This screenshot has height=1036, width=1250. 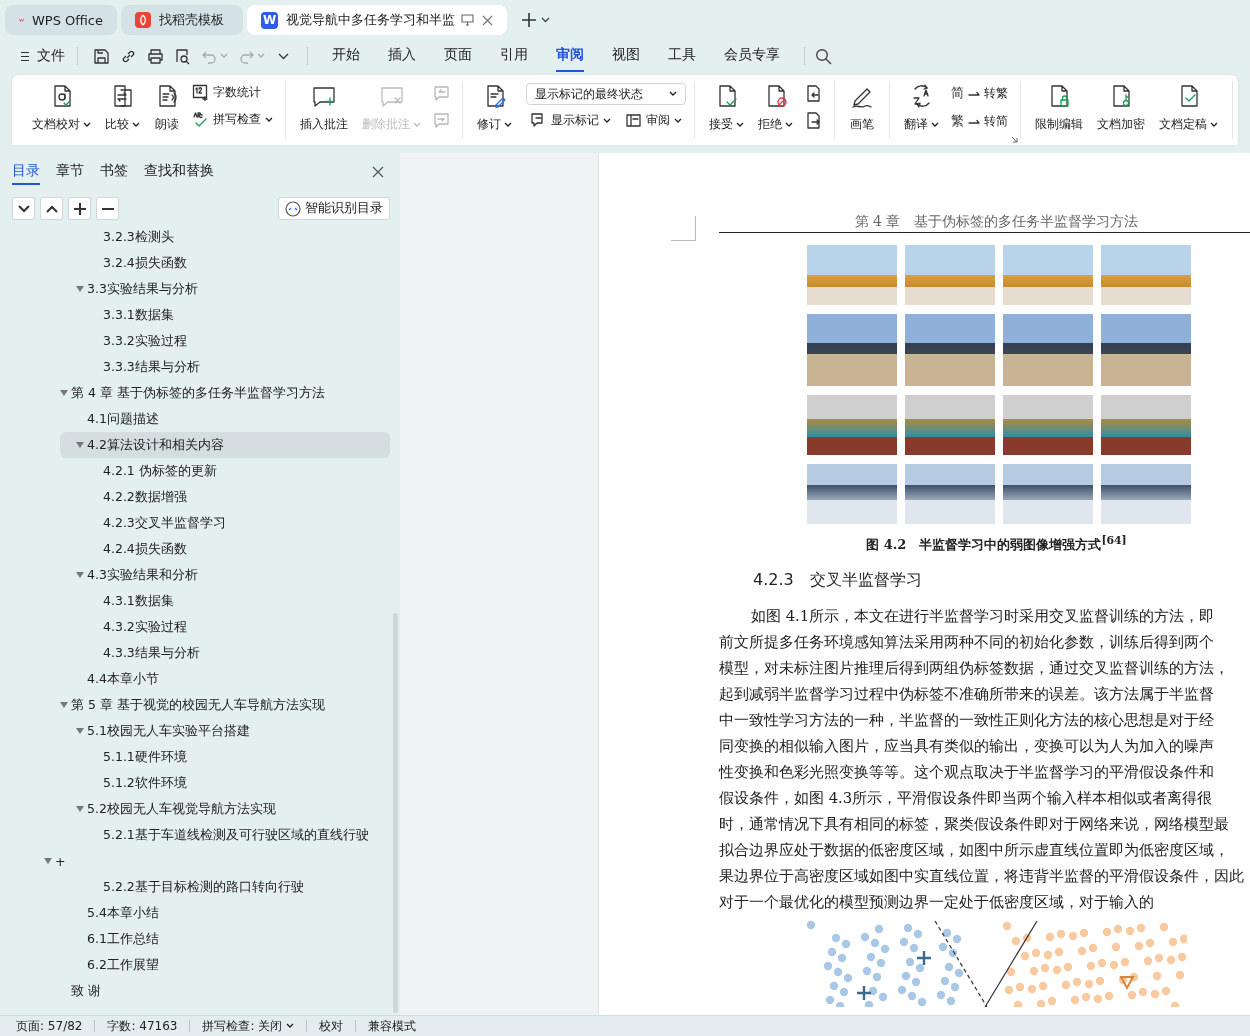 What do you see at coordinates (775, 108) in the screenshot?
I see `toolbar-button: 拒绝` at bounding box center [775, 108].